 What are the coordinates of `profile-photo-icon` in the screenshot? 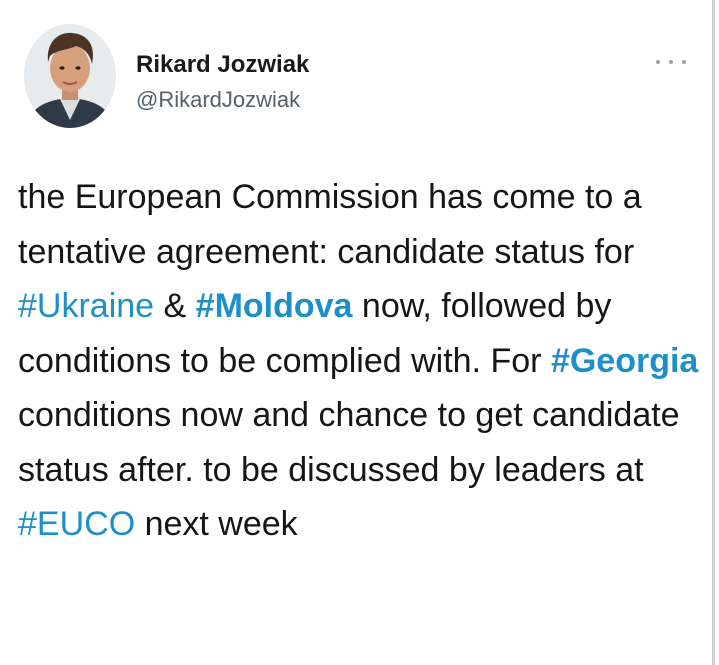 It's located at (70, 76).